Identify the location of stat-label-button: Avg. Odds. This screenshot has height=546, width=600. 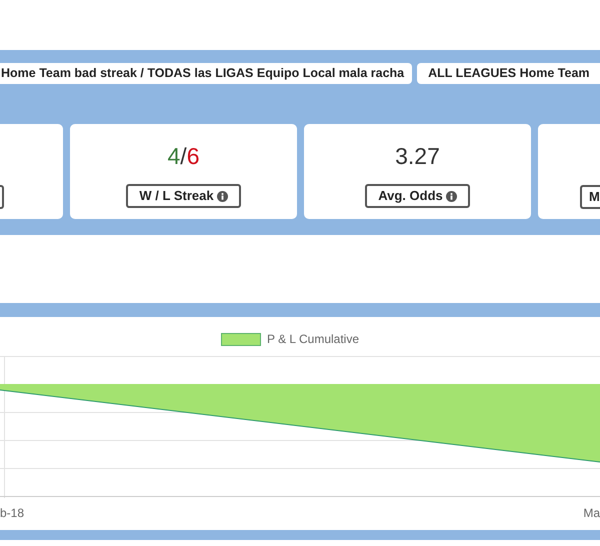
(417, 196).